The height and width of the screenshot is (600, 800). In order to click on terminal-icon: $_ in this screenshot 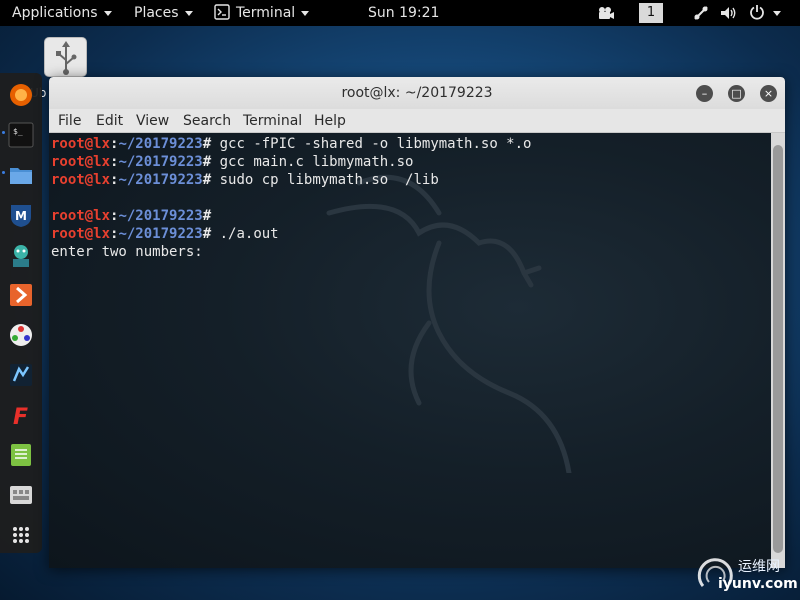, I will do `click(21, 135)`.